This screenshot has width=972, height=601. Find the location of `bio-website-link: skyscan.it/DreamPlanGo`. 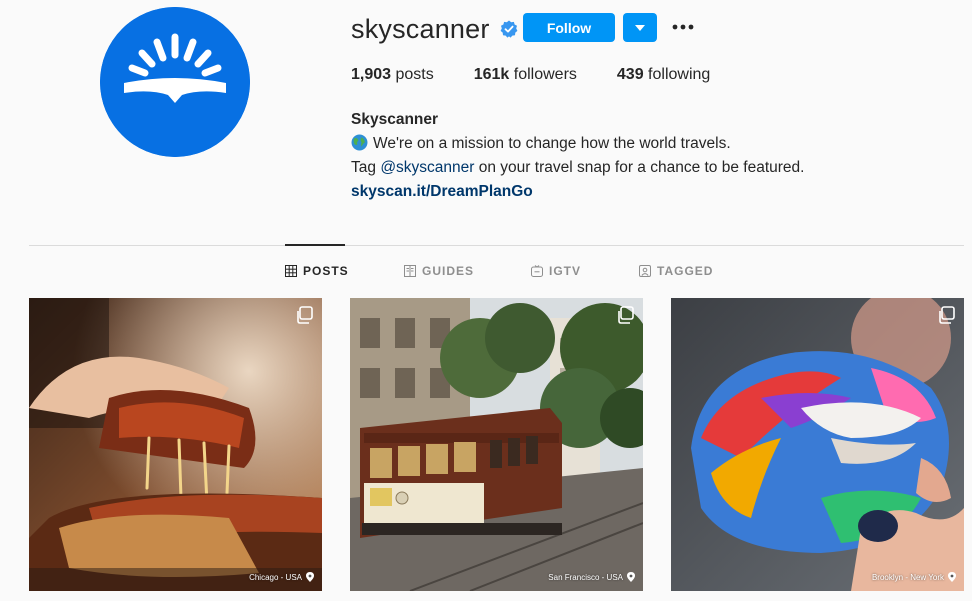

bio-website-link: skyscan.it/DreamPlanGo is located at coordinates (577, 192).